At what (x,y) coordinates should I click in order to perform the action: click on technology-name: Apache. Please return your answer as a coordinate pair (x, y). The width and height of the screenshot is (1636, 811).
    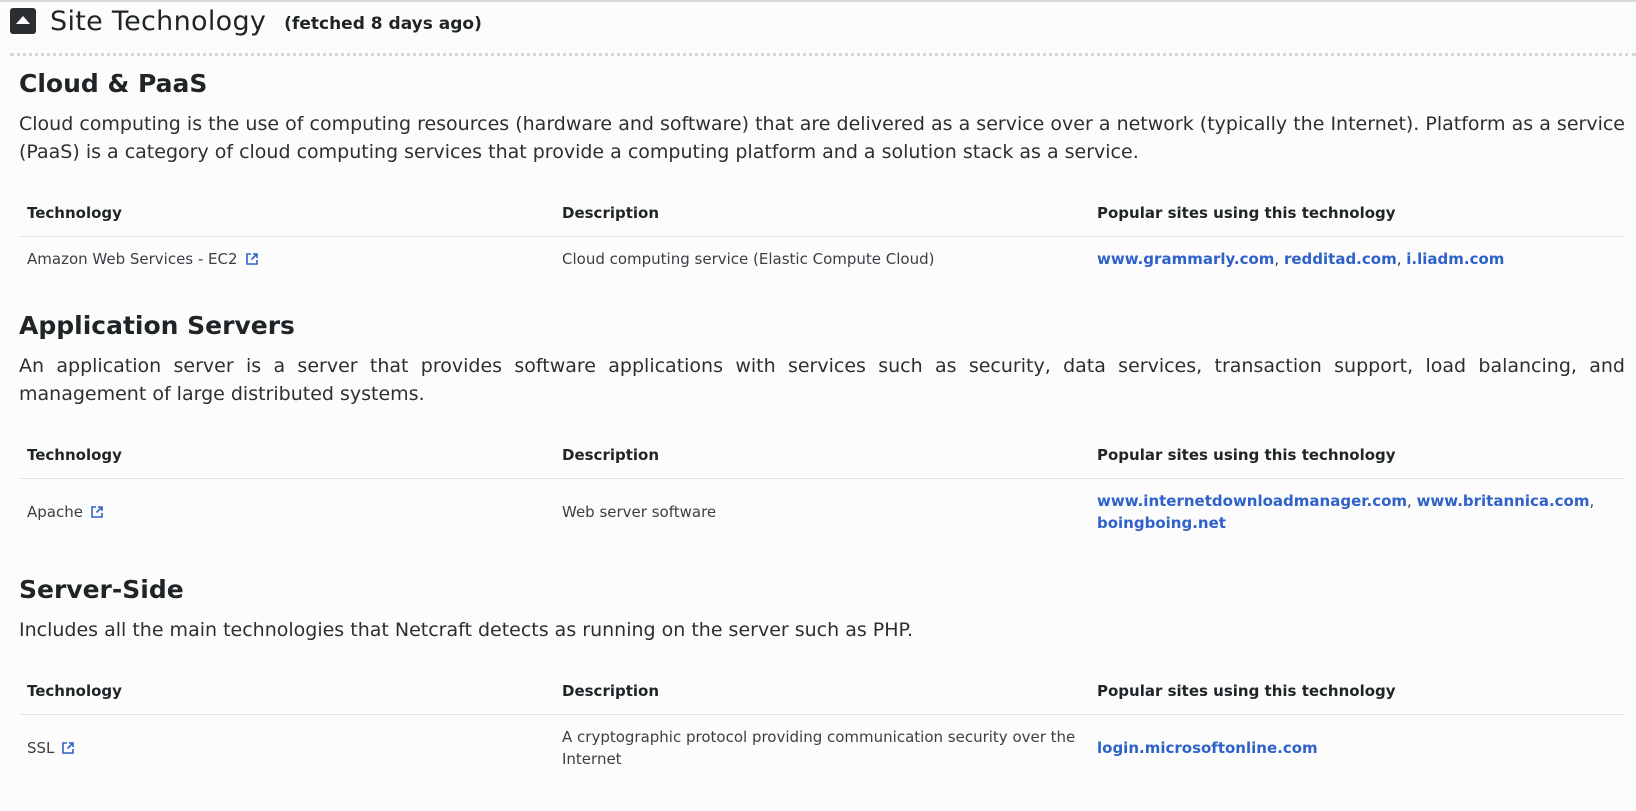
    Looking at the image, I should click on (55, 511).